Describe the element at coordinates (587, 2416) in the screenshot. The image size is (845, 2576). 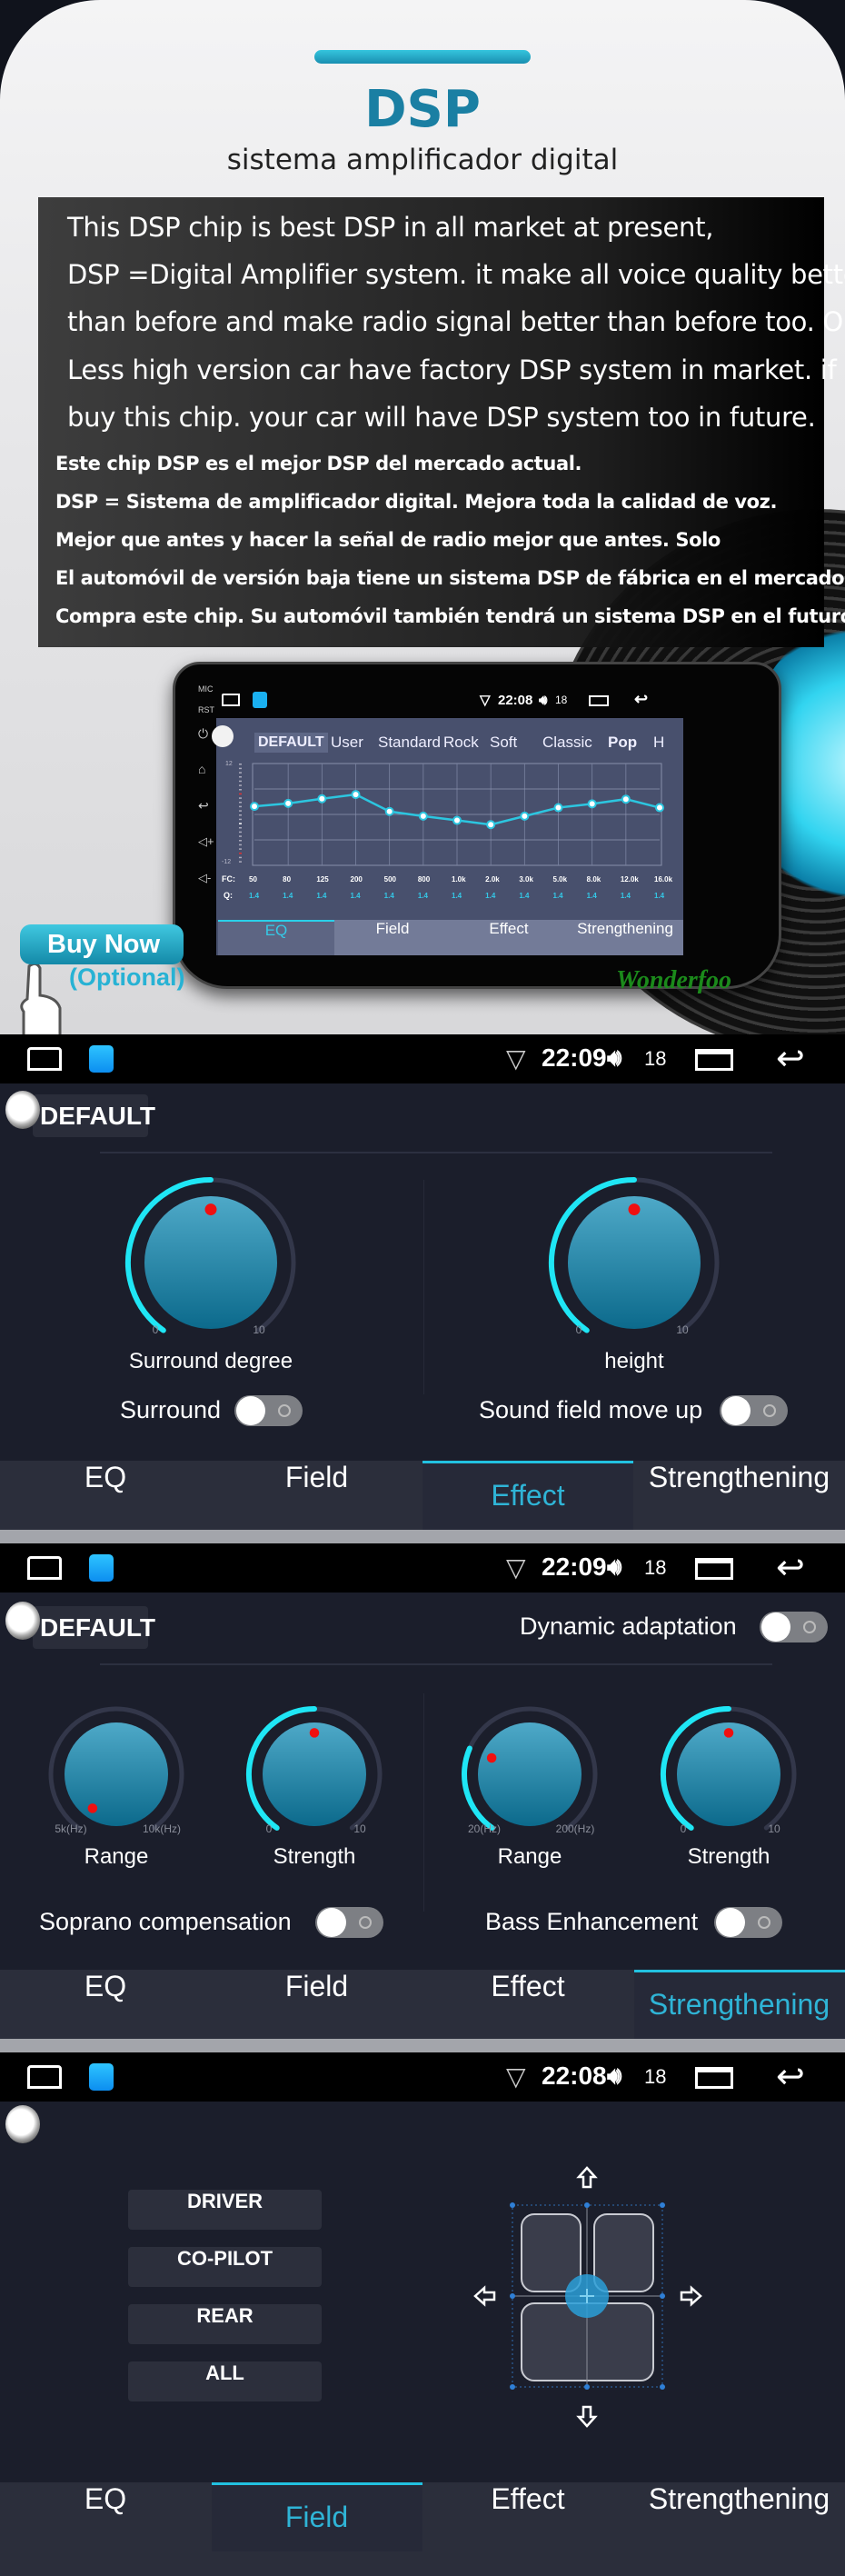
I see `arrow-down-icon` at that location.